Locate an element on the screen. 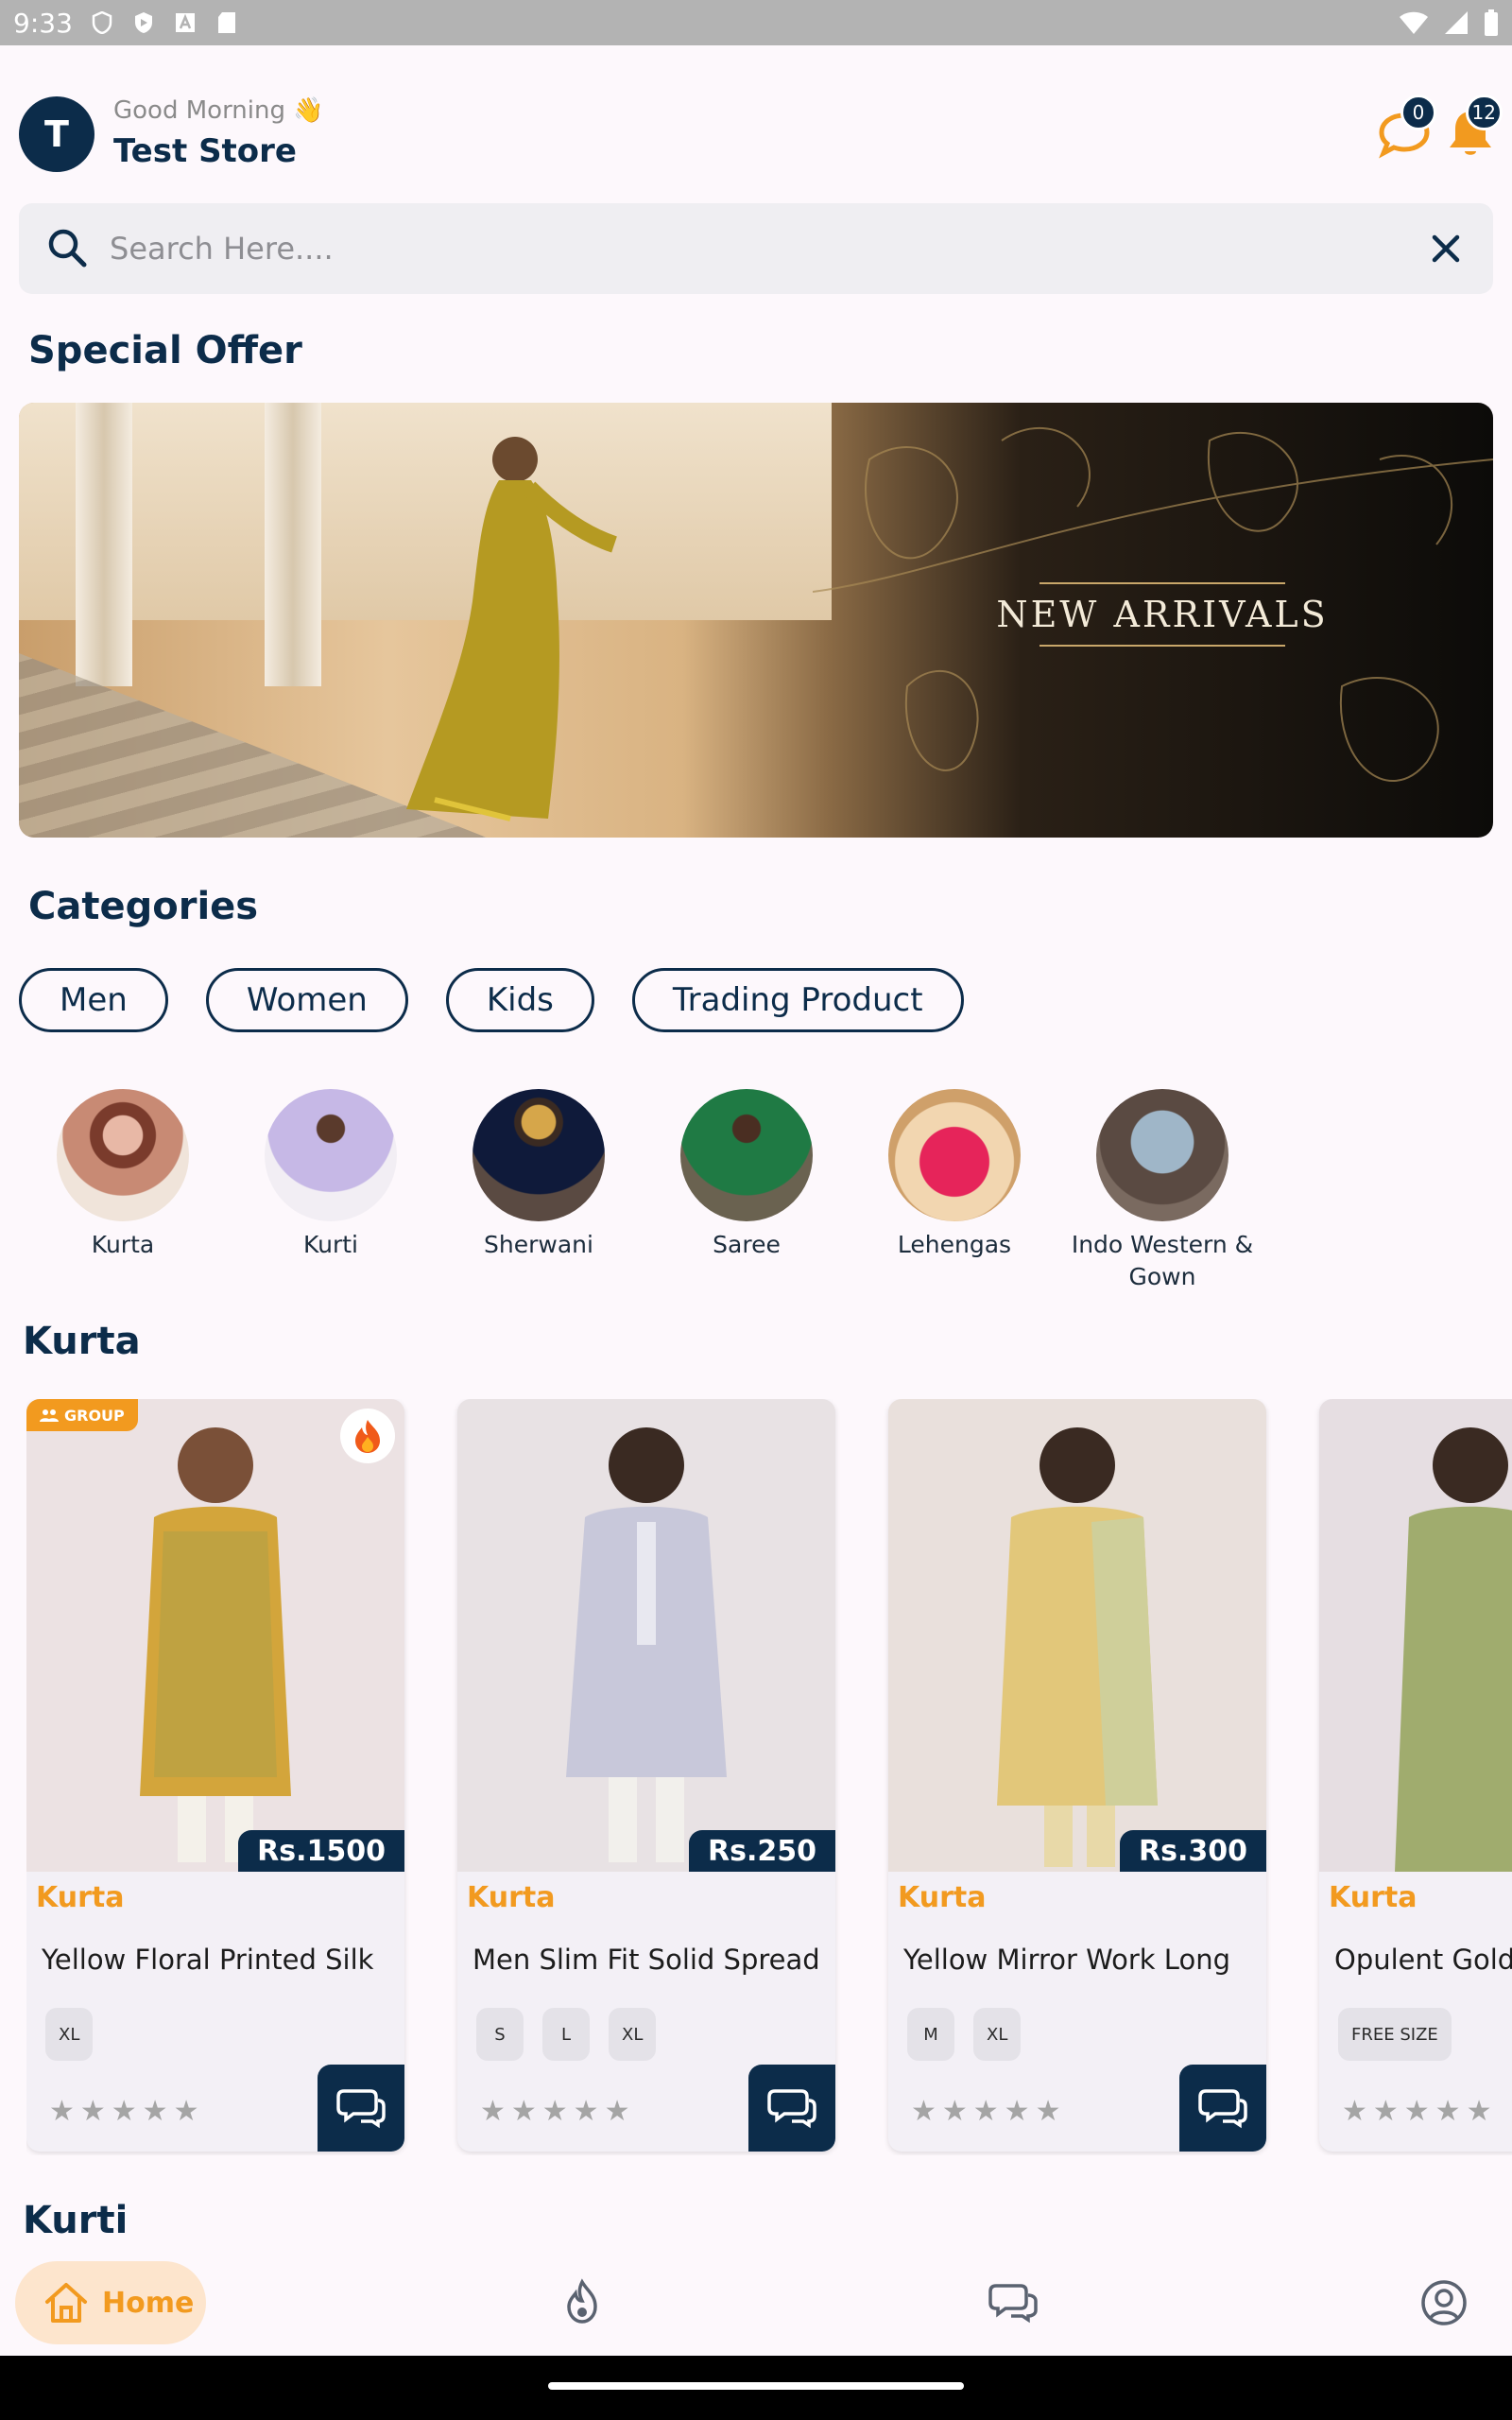 The height and width of the screenshot is (2420, 1512). flame-icon is located at coordinates (582, 2301).